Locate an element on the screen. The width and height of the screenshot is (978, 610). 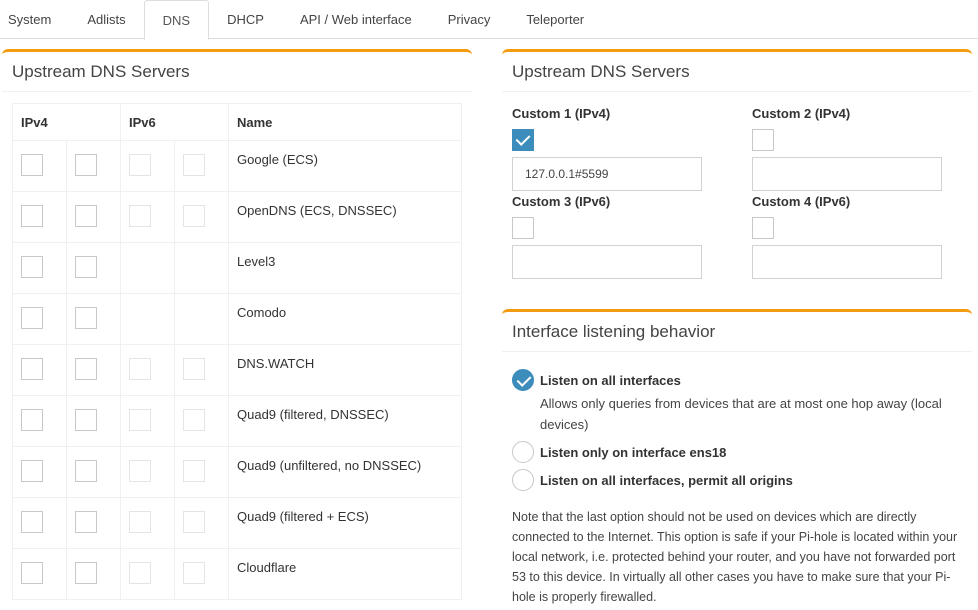
server-name: Google (ECS) is located at coordinates (345, 166).